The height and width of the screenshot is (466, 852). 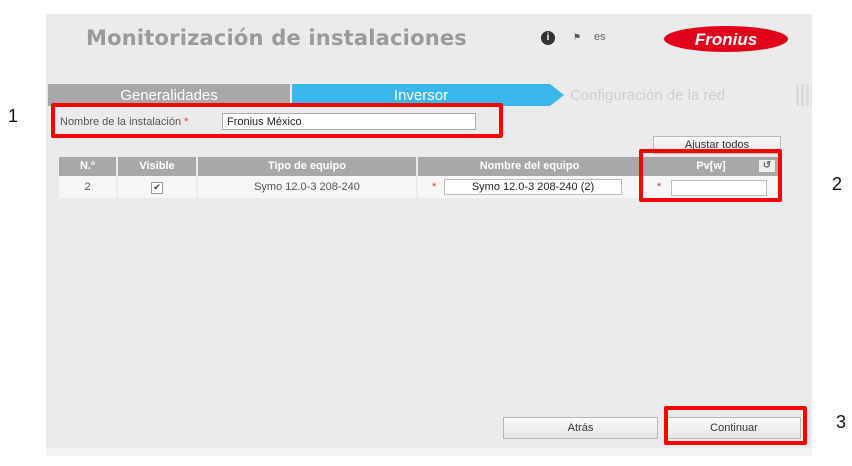 I want to click on page-title: Monitorización de instalaciones, so click(x=277, y=38).